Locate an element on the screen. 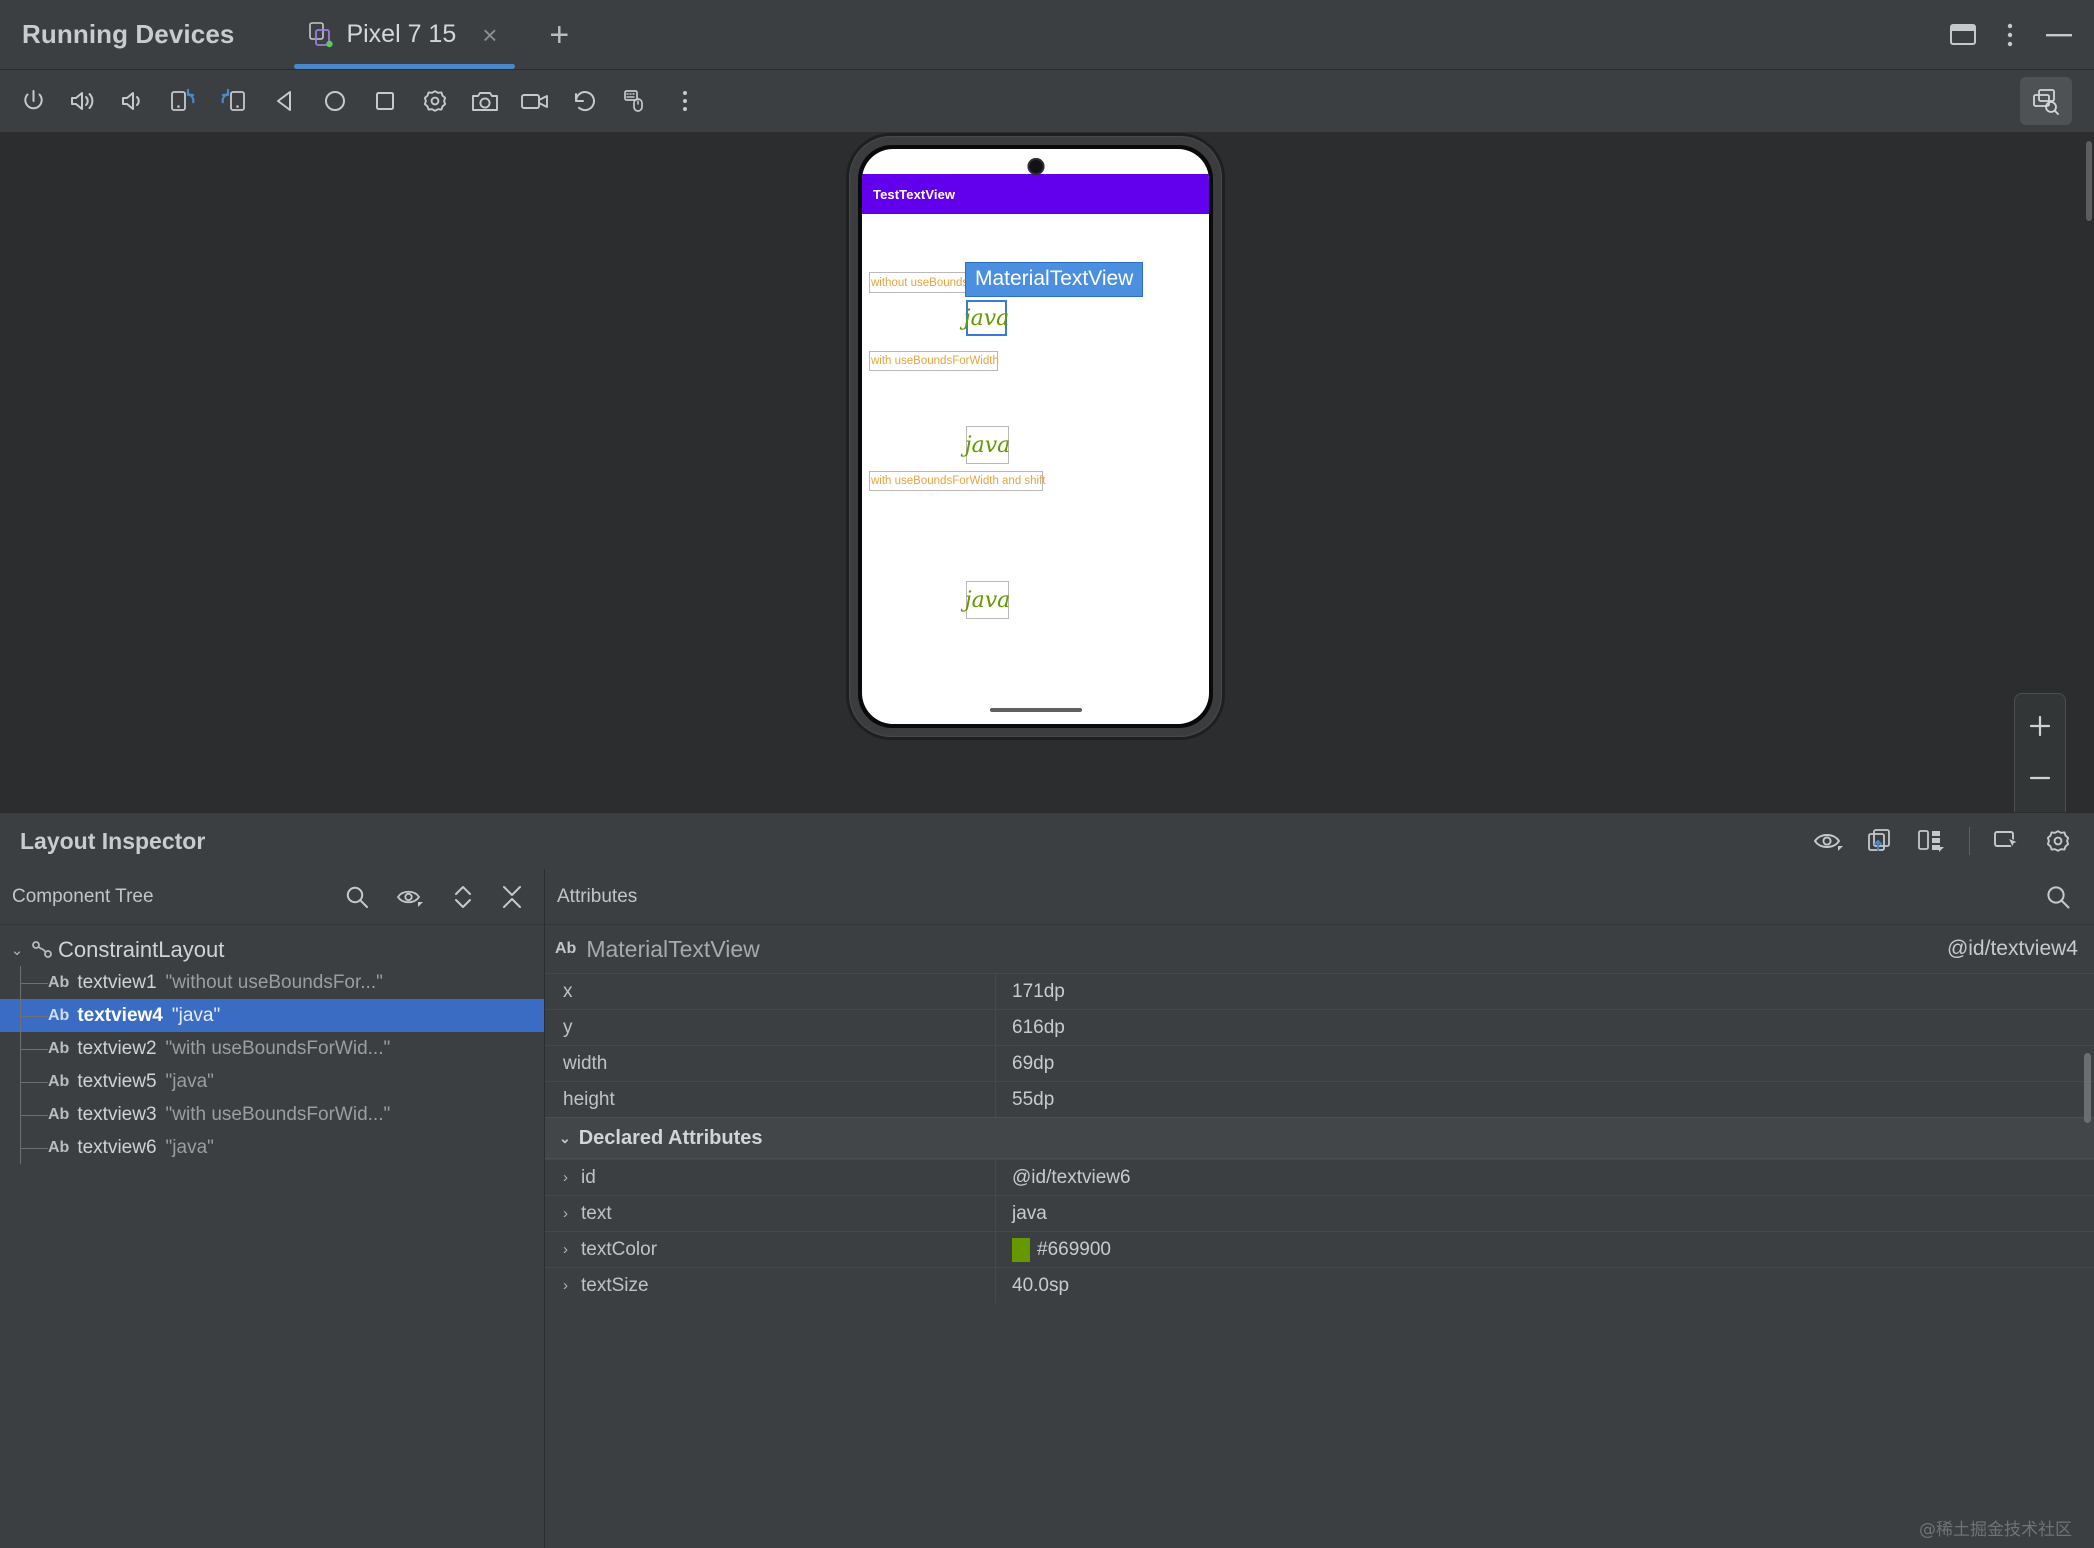 Image resolution: width=2094 pixels, height=1548 pixels. home-icon is located at coordinates (335, 101).